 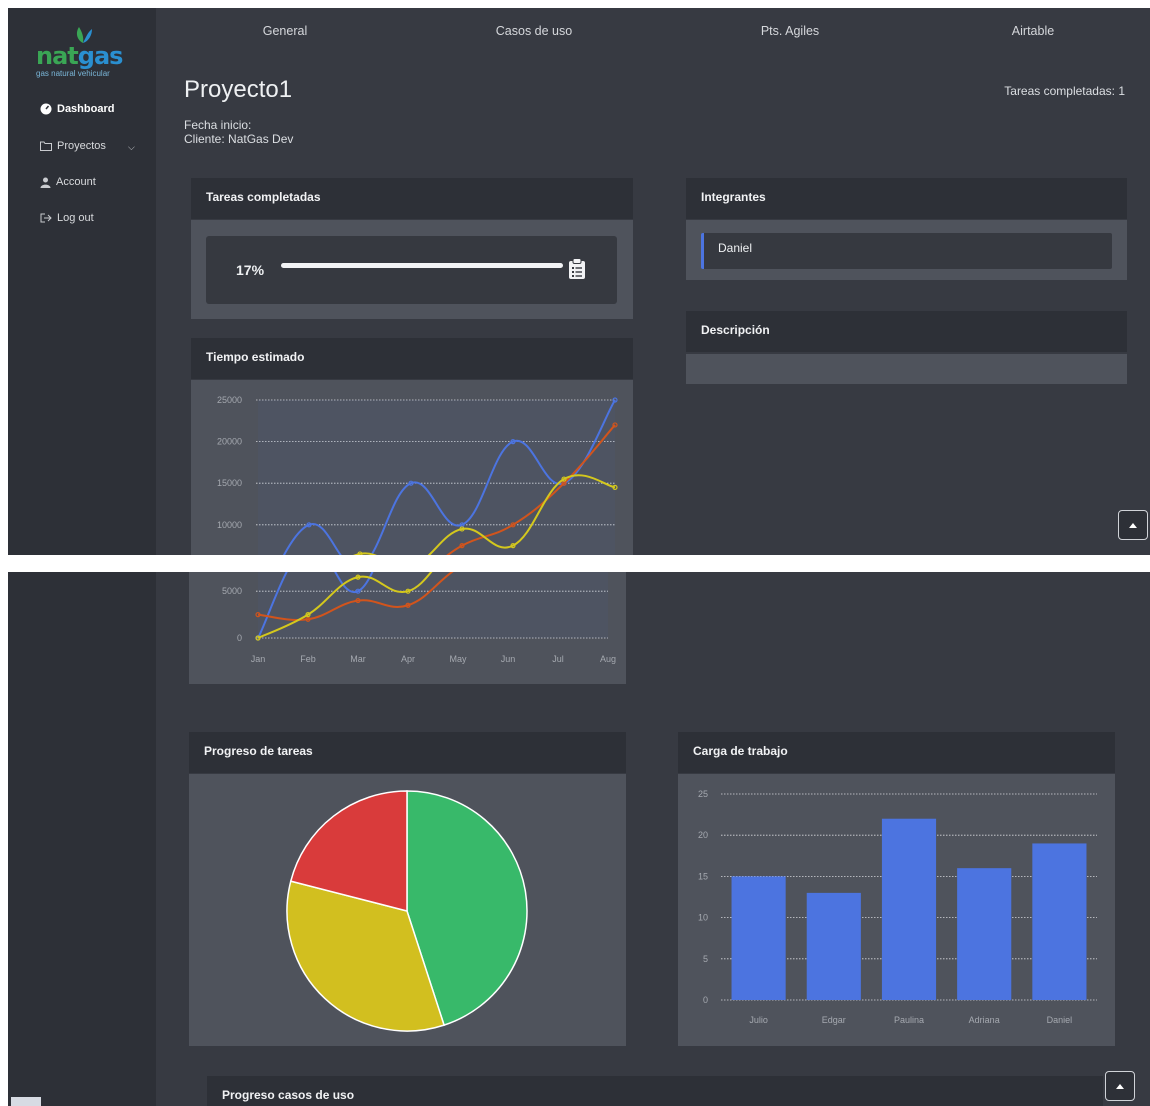 What do you see at coordinates (906, 198) in the screenshot?
I see `members-card-title: Integrantes` at bounding box center [906, 198].